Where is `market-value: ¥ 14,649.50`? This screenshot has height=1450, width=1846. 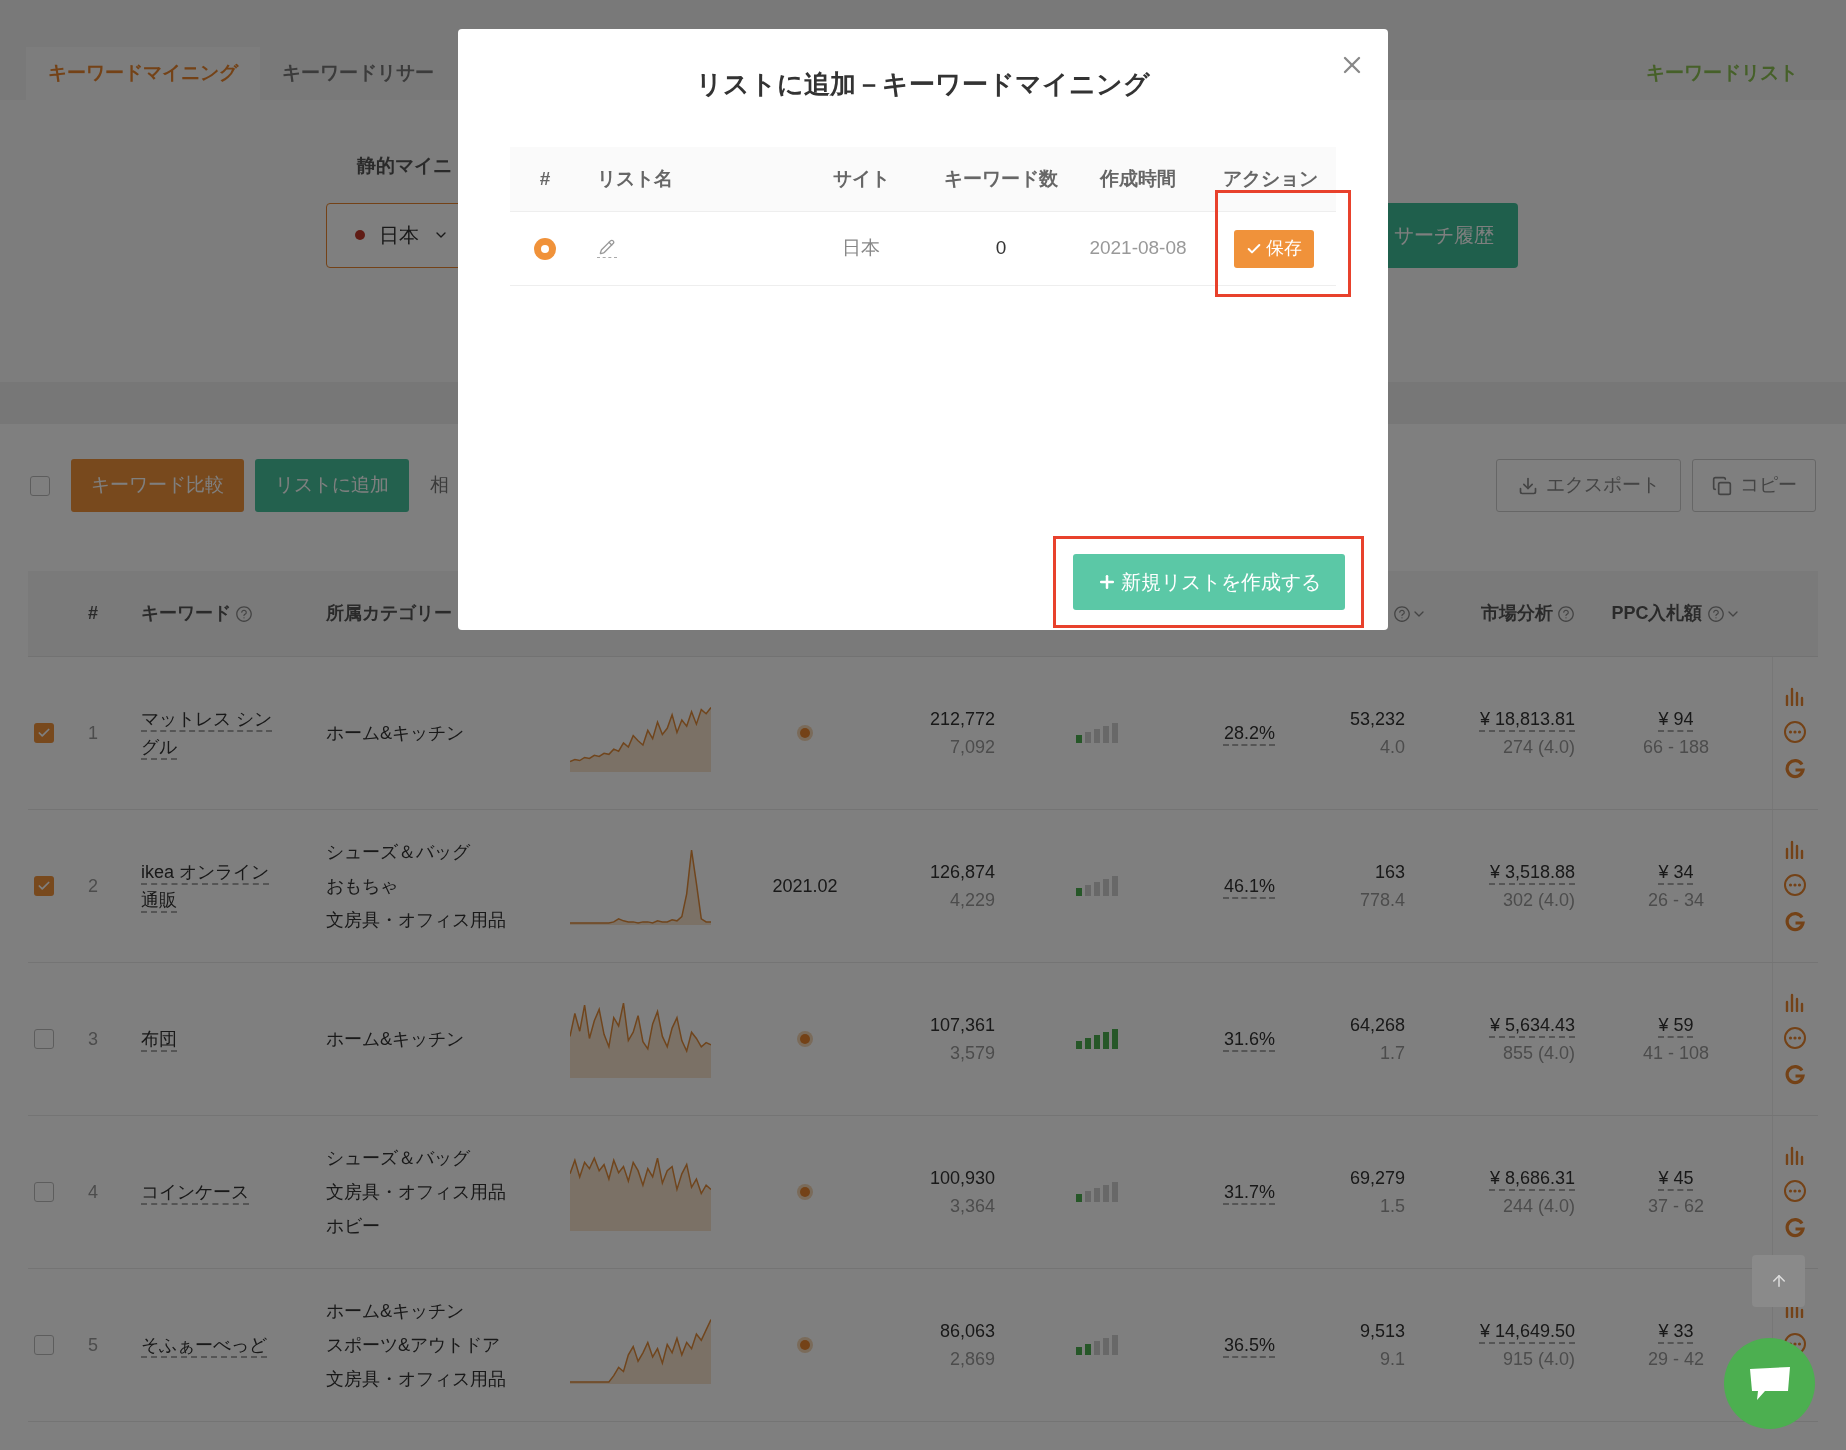
market-value: ¥ 14,649.50 is located at coordinates (1527, 1331).